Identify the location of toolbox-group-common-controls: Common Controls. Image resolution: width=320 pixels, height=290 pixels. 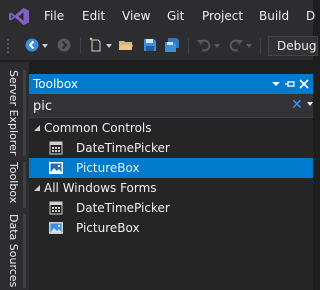
(171, 128).